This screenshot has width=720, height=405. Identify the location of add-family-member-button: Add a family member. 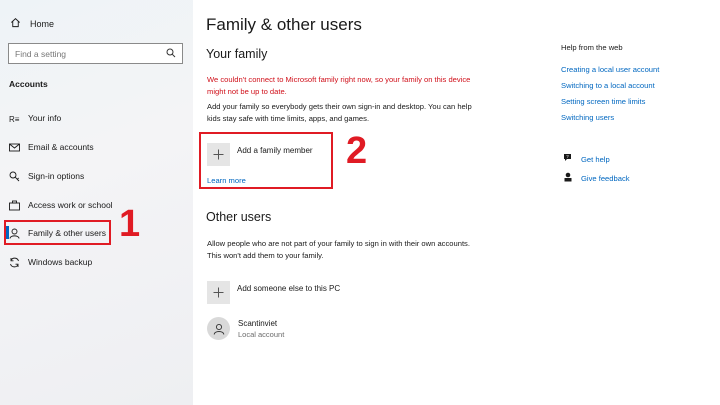
(260, 154).